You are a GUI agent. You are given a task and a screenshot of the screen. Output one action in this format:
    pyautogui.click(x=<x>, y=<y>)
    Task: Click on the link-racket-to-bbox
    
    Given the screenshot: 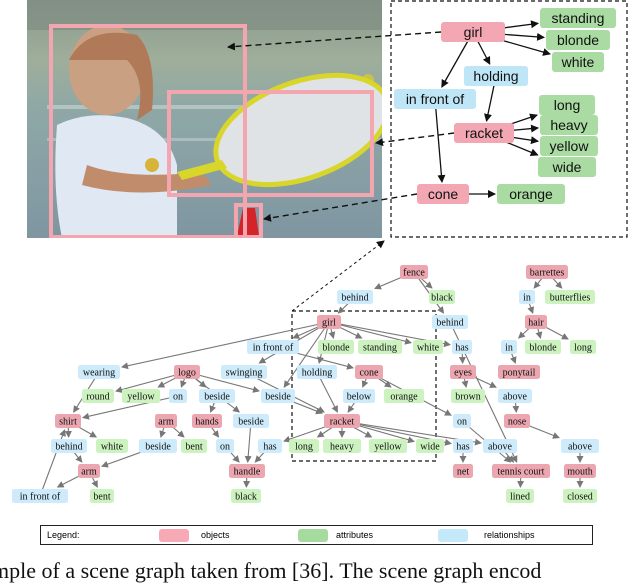 What is the action you would take?
    pyautogui.click(x=415, y=139)
    